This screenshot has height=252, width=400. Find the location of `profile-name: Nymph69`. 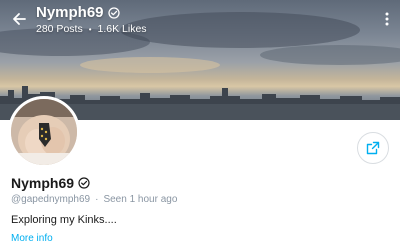

profile-name: Nymph69 is located at coordinates (43, 183).